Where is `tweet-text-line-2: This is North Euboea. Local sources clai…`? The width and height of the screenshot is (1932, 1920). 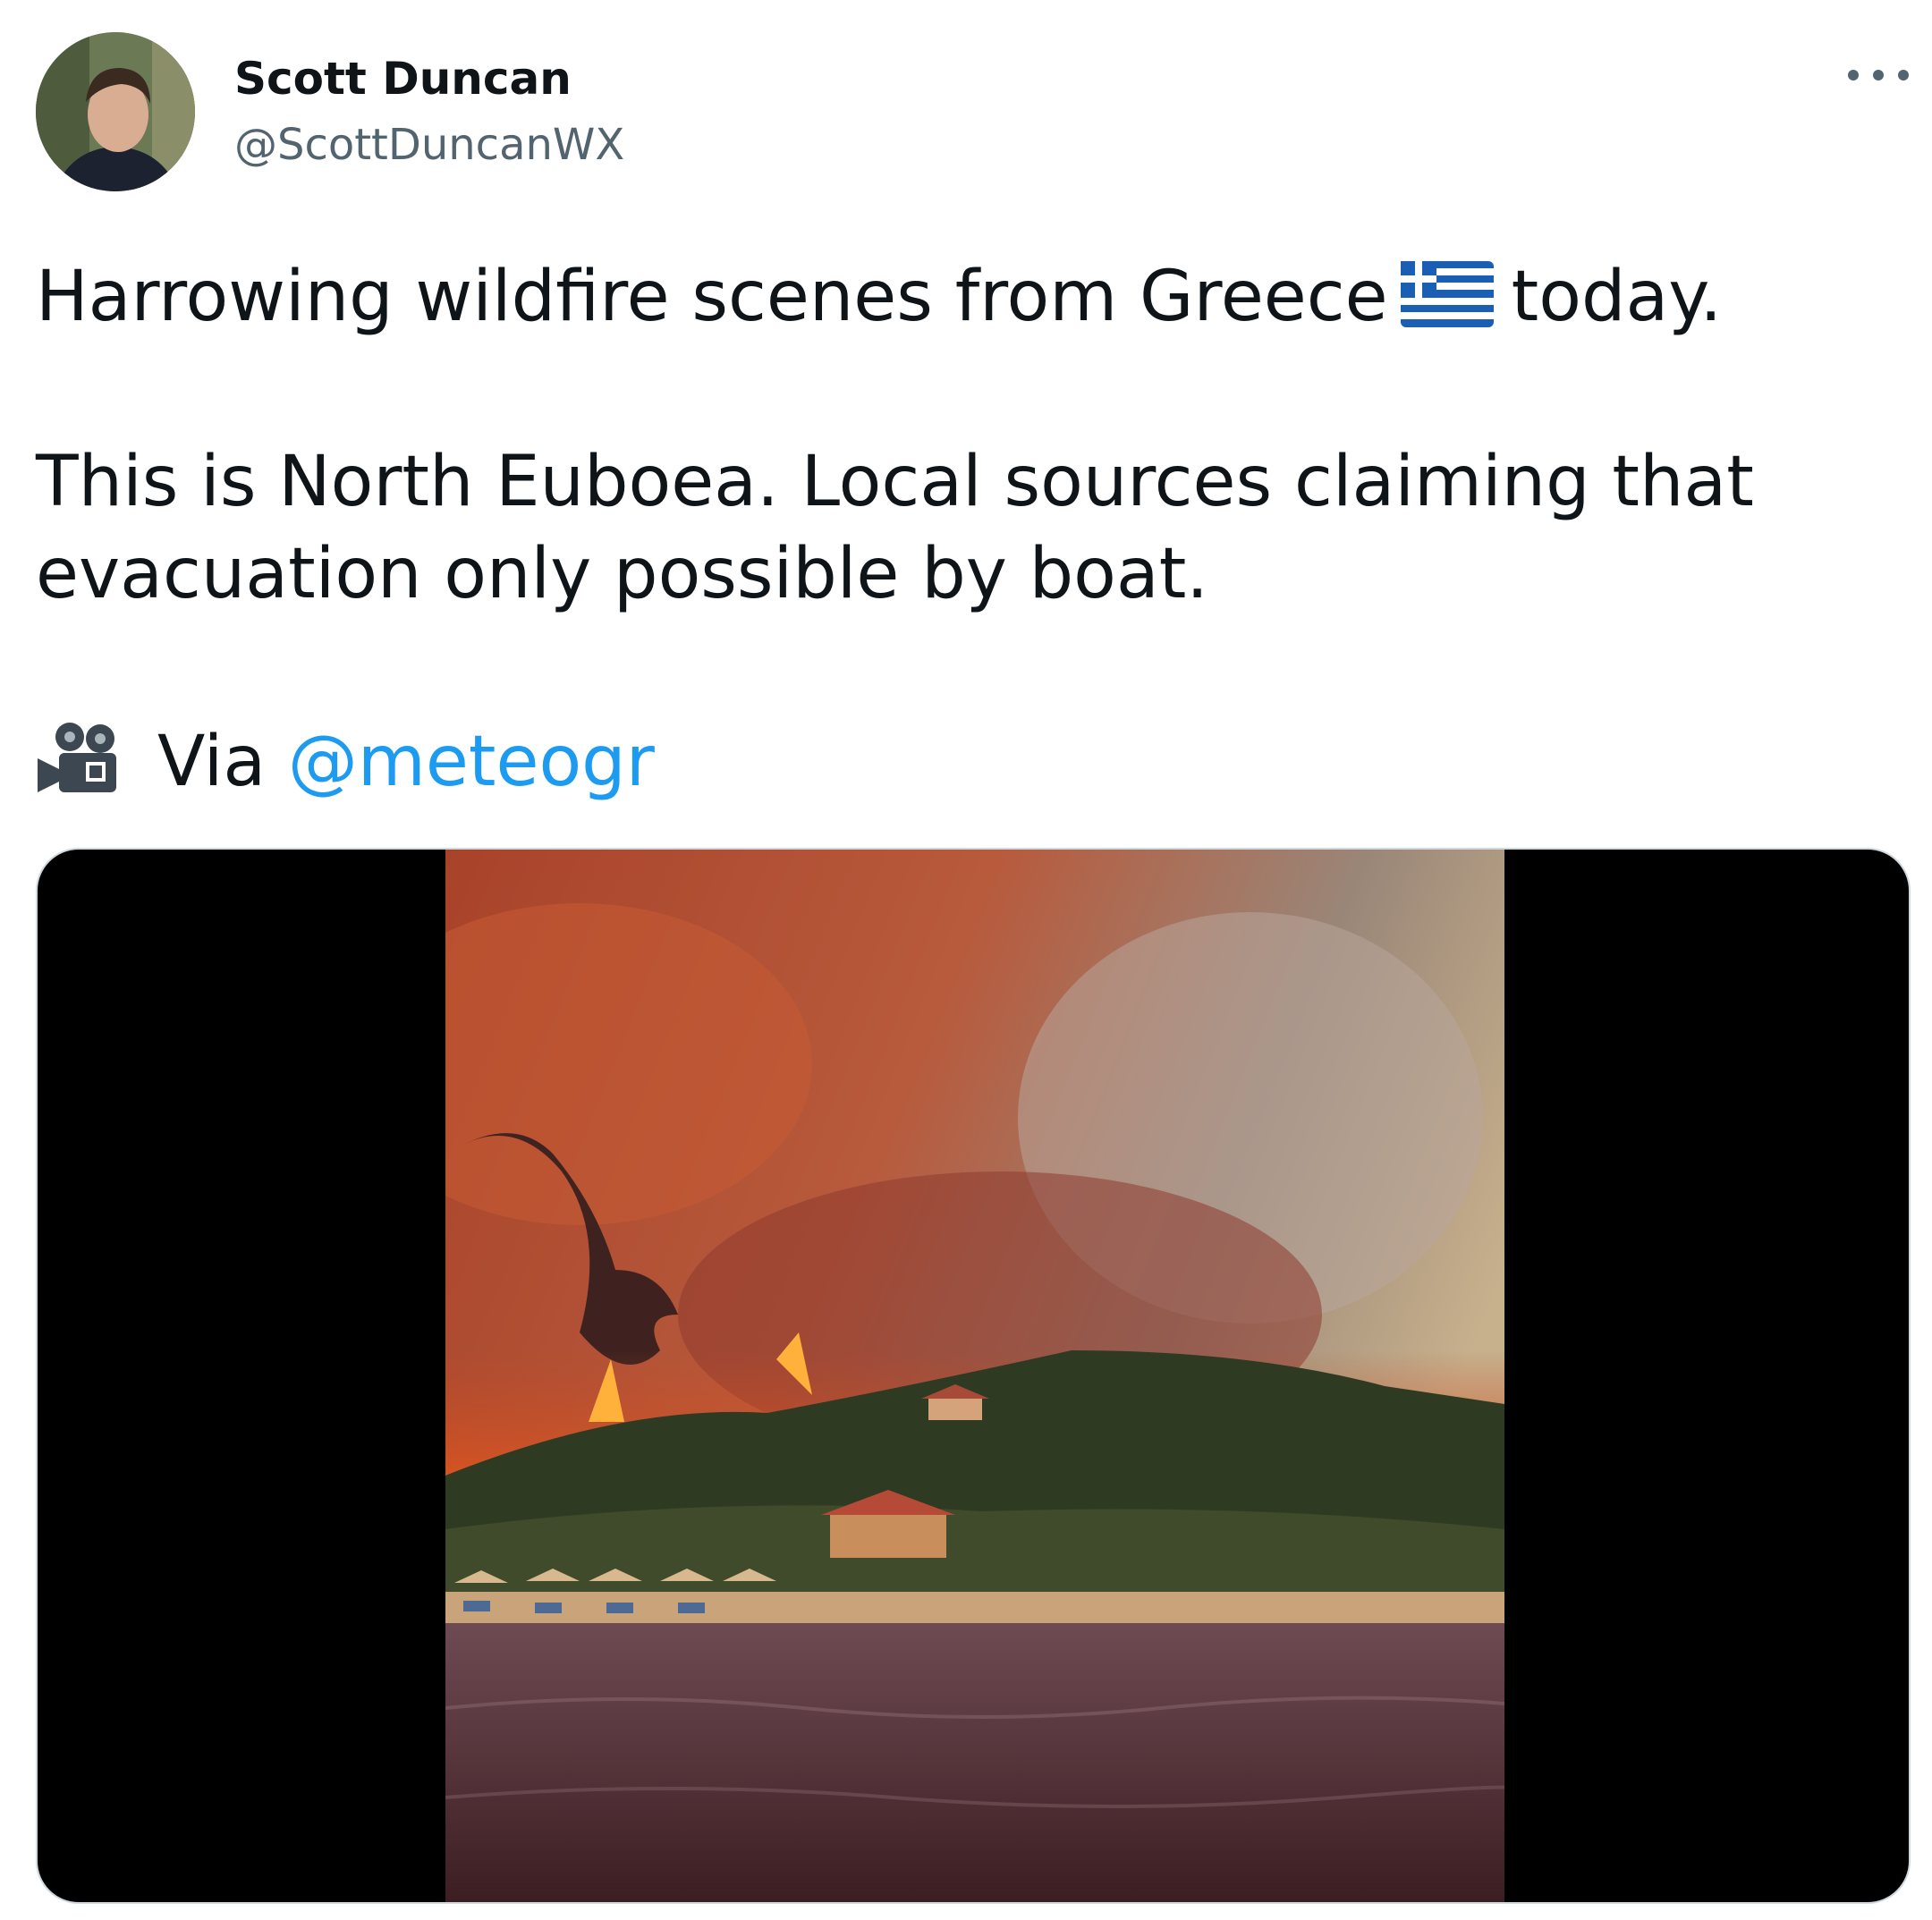 tweet-text-line-2: This is North Euboea. Local sources clai… is located at coordinates (895, 482).